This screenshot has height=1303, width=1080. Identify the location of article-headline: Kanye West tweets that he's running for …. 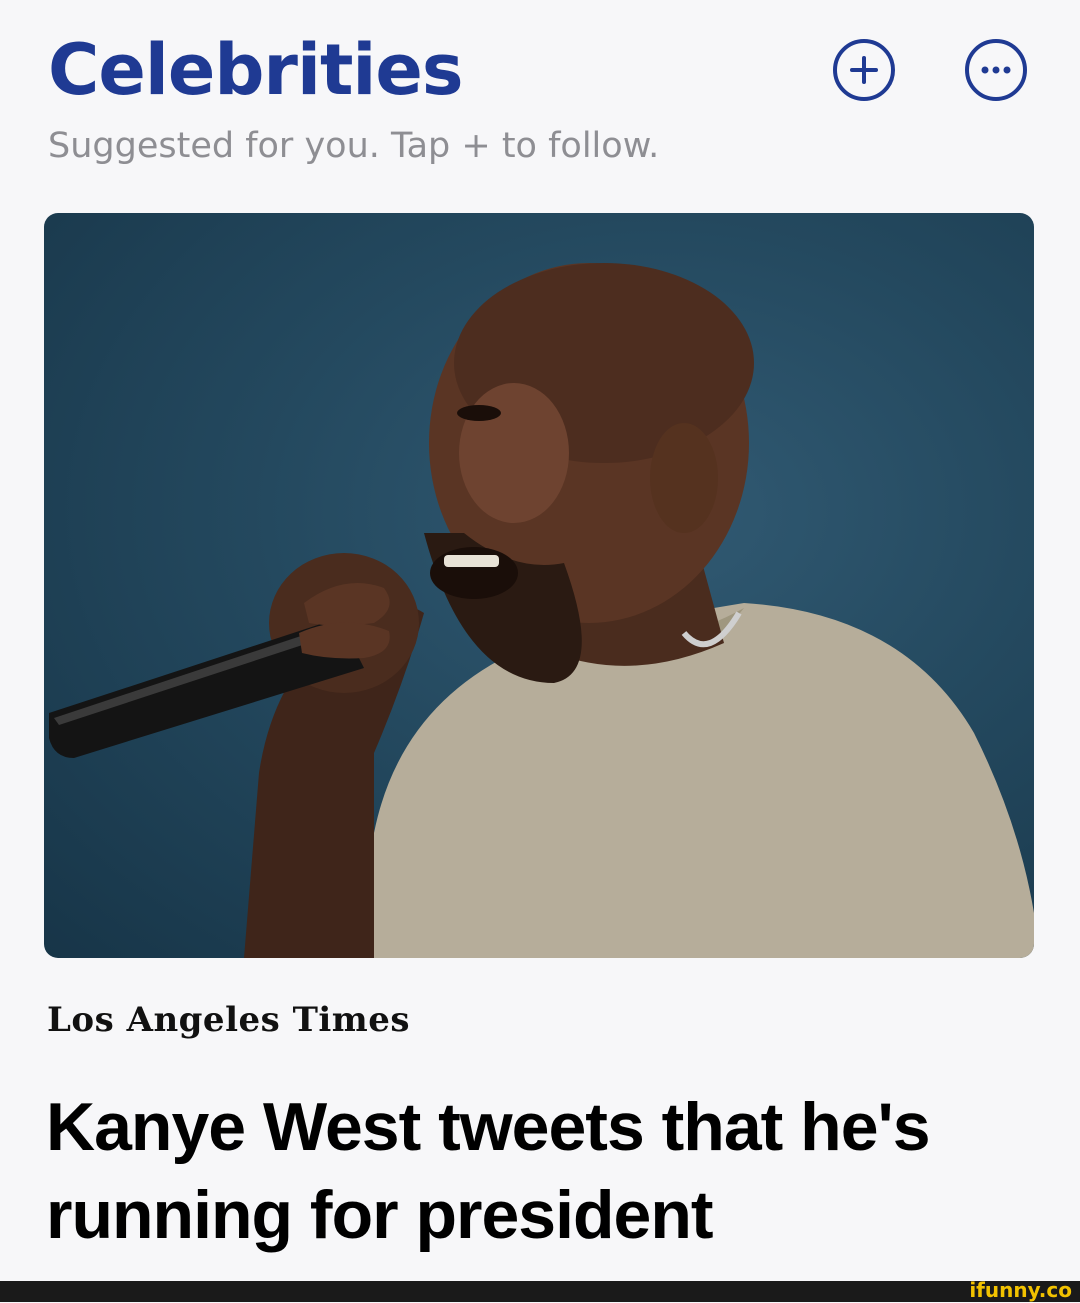
(546, 1171).